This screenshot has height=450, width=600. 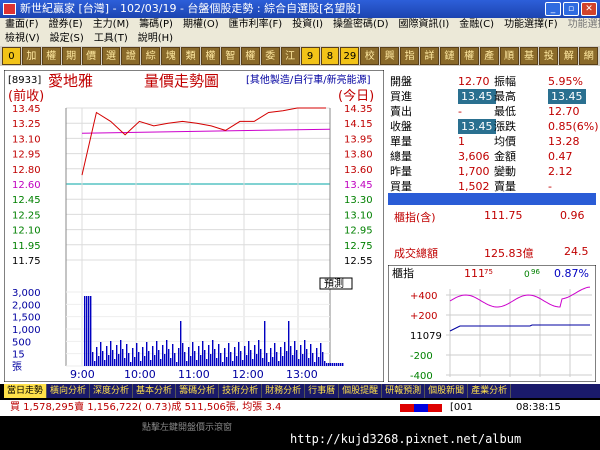 What do you see at coordinates (241, 391) in the screenshot?
I see `analysis-tab: 技術分析` at bounding box center [241, 391].